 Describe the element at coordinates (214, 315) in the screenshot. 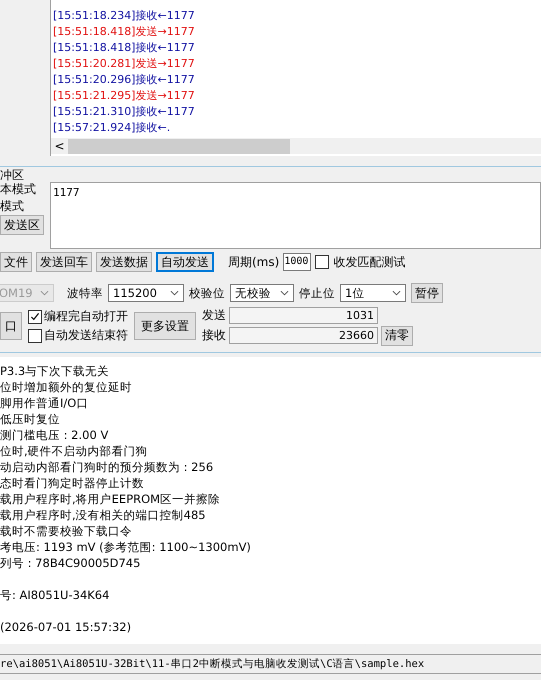

I see `counter-label: 发送` at that location.